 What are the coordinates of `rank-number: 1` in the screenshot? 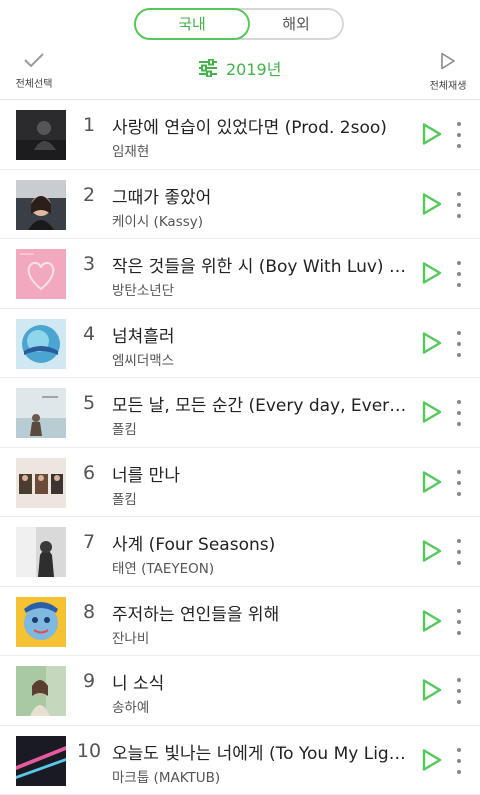 It's located at (89, 125).